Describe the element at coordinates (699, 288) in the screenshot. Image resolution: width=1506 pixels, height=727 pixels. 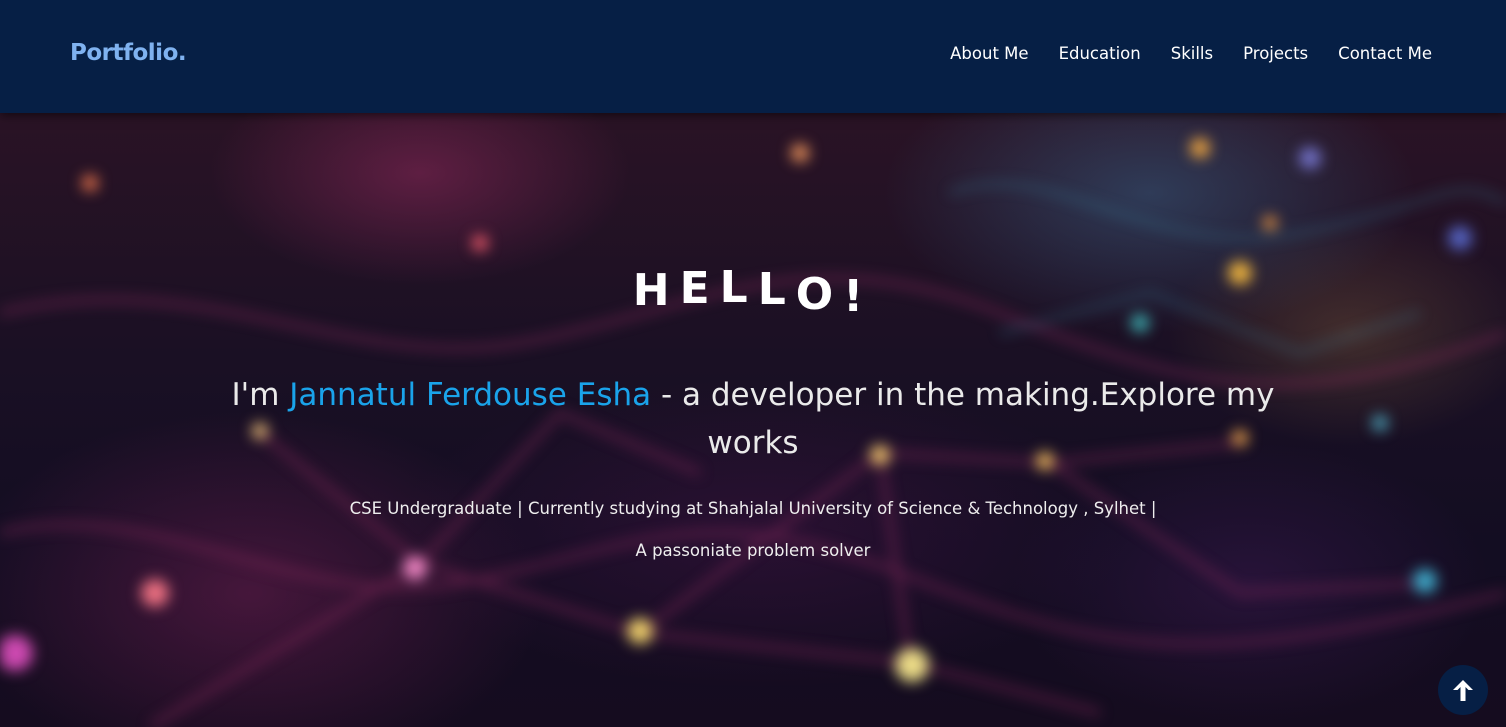
I see `hello-letter: E` at that location.